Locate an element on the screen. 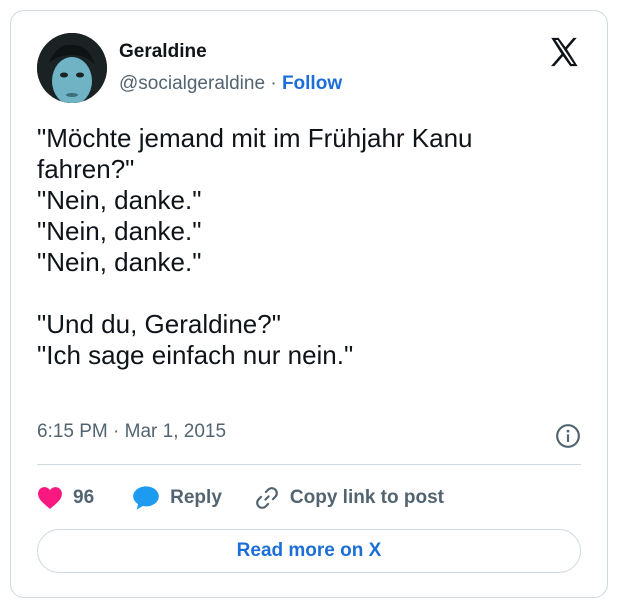 The width and height of the screenshot is (620, 610). author-handle: @socialgeraldine is located at coordinates (192, 83).